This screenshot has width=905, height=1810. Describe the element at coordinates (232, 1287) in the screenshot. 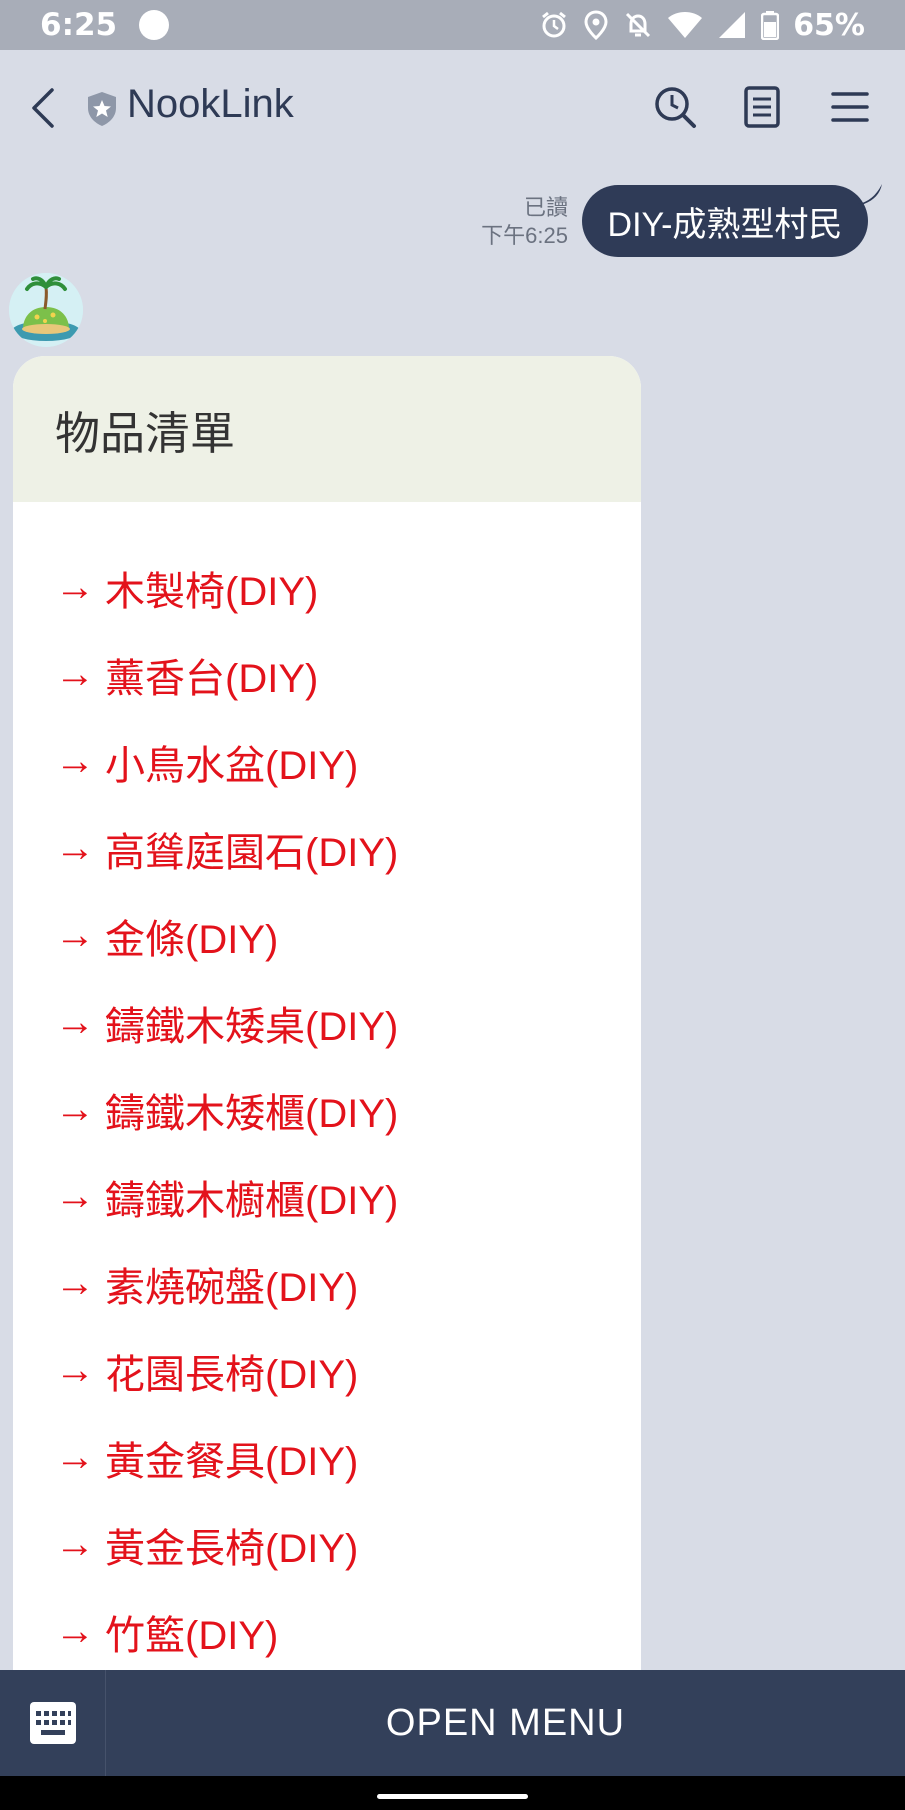

I see `list-item-label: 素燒碗盤(DIY)` at that location.